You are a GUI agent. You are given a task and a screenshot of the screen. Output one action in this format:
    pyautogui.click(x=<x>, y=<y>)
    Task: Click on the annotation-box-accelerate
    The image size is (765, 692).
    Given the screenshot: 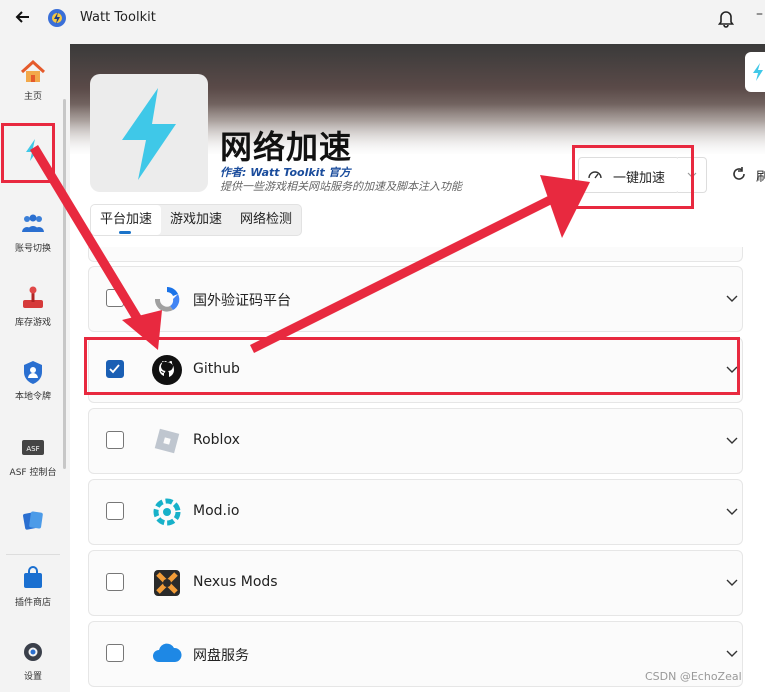 What is the action you would take?
    pyautogui.click(x=633, y=177)
    